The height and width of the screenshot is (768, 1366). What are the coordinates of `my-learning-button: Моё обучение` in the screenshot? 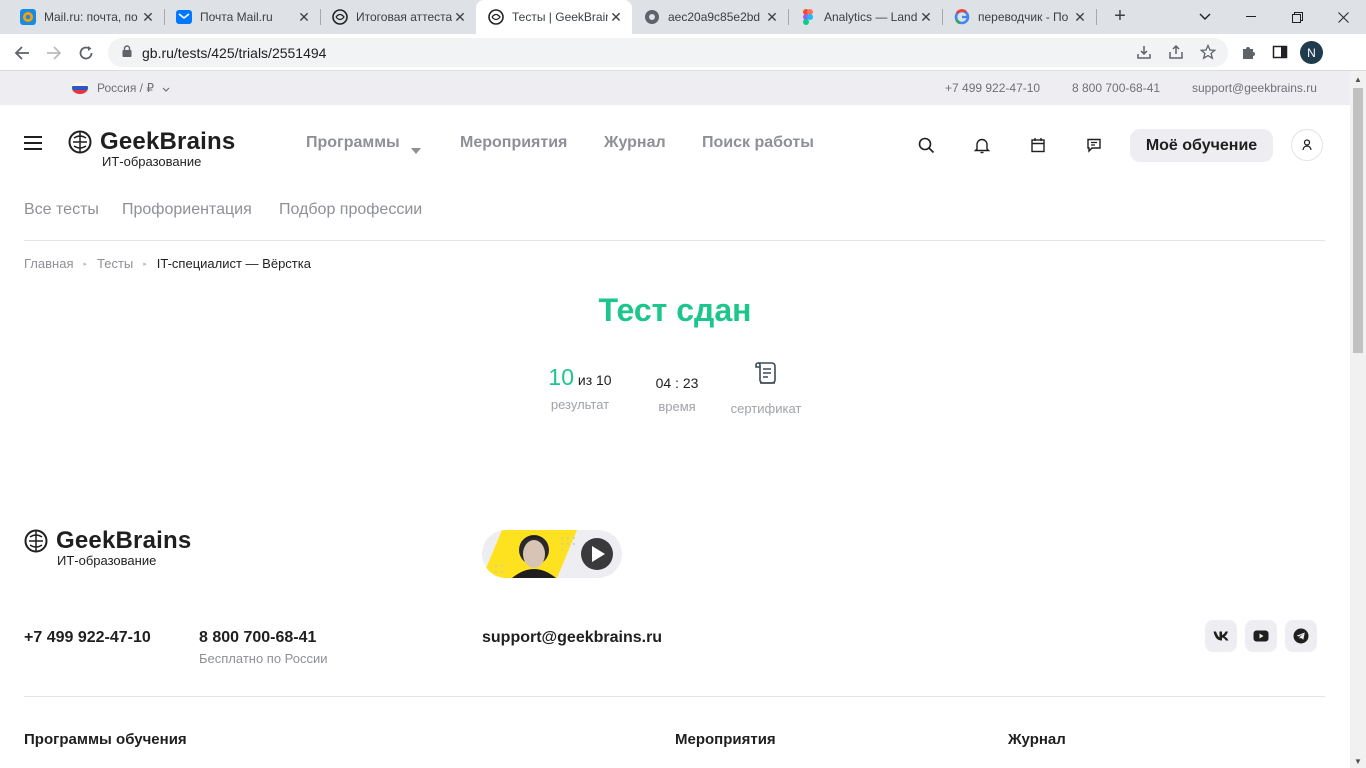 It's located at (1201, 145).